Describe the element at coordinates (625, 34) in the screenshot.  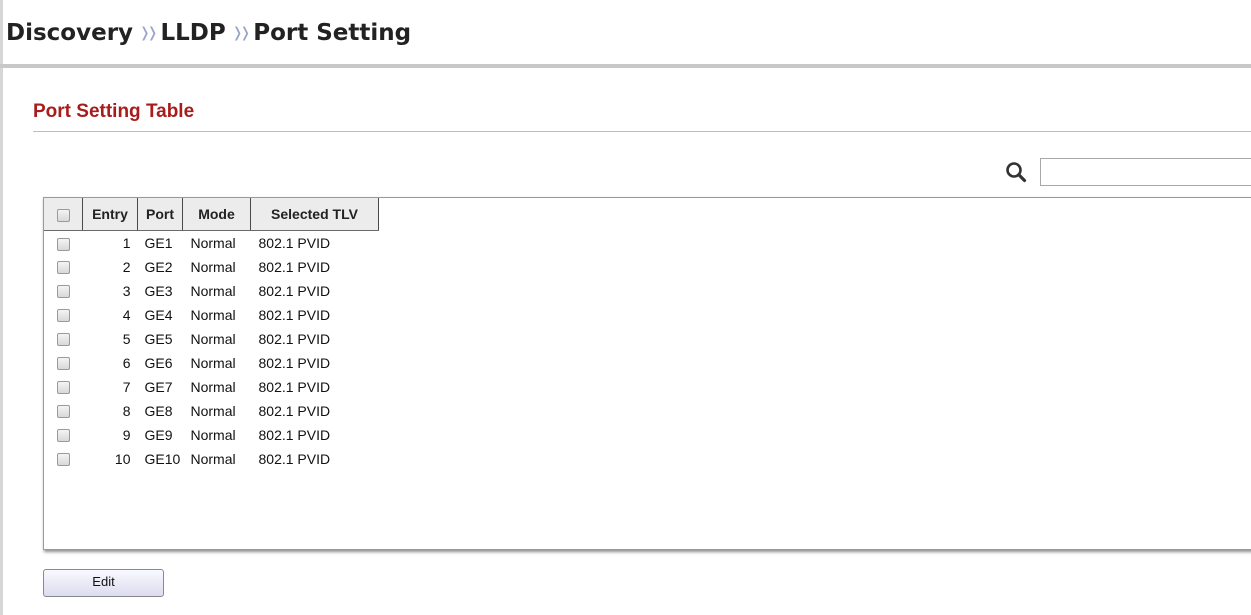
I see `page-header: Discovery ❭❭ LLDP ❭❭ Port Setting` at that location.